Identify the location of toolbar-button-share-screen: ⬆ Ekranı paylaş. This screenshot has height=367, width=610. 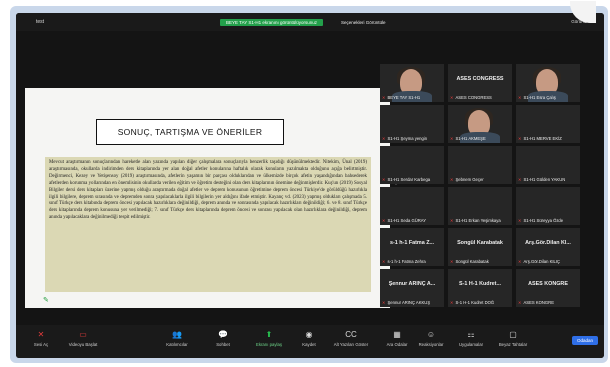
(269, 338).